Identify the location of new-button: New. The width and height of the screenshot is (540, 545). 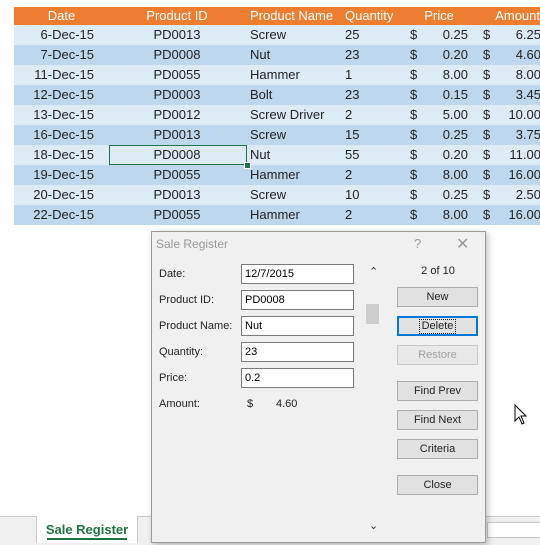
(437, 297).